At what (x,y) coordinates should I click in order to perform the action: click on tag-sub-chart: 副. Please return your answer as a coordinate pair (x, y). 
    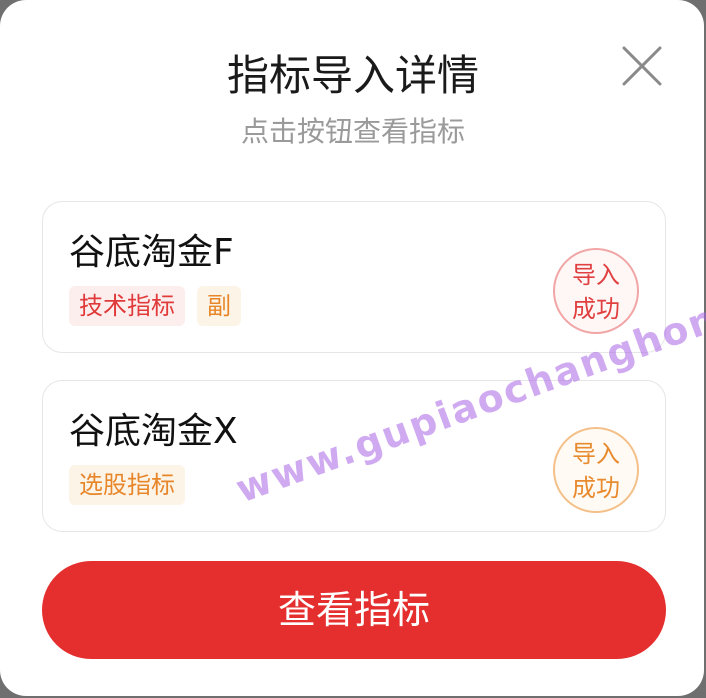
    Looking at the image, I should click on (219, 306).